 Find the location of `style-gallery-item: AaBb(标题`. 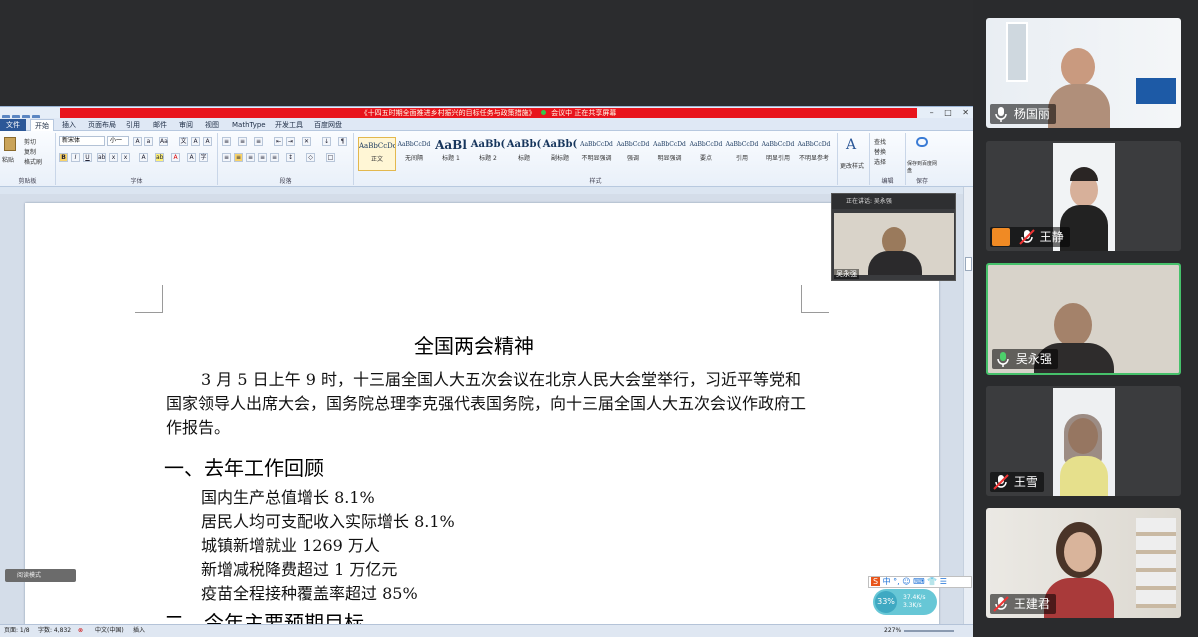

style-gallery-item: AaBb(标题 is located at coordinates (524, 154).